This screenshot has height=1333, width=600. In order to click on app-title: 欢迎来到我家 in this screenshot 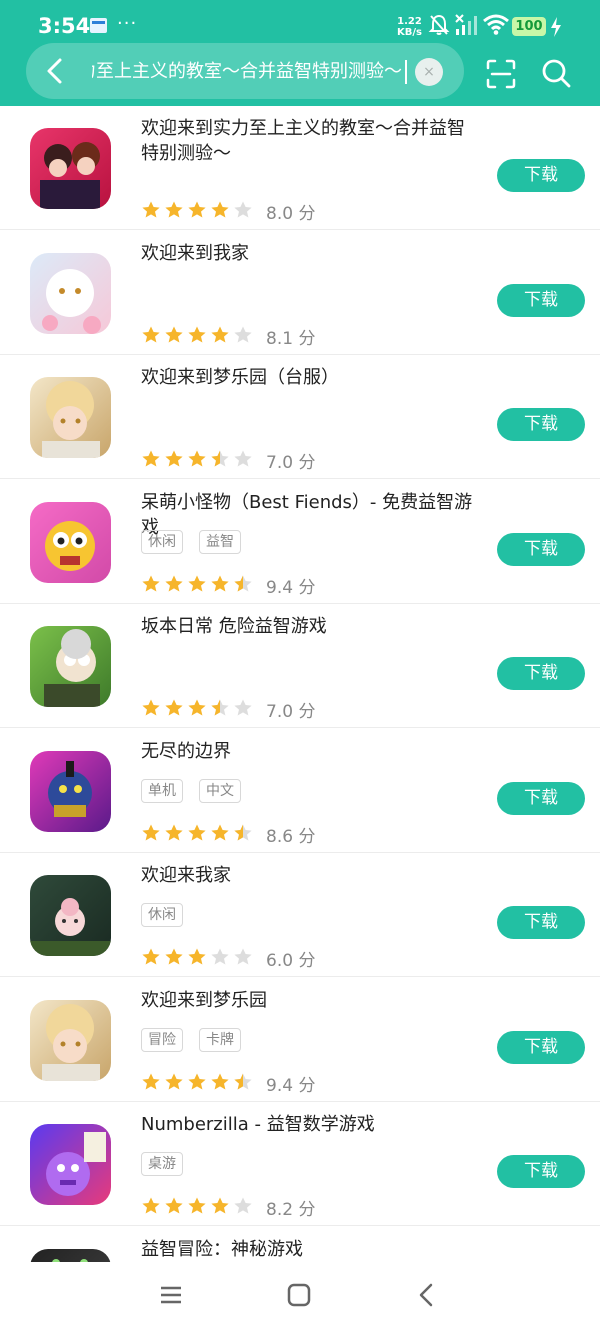, I will do `click(311, 253)`.